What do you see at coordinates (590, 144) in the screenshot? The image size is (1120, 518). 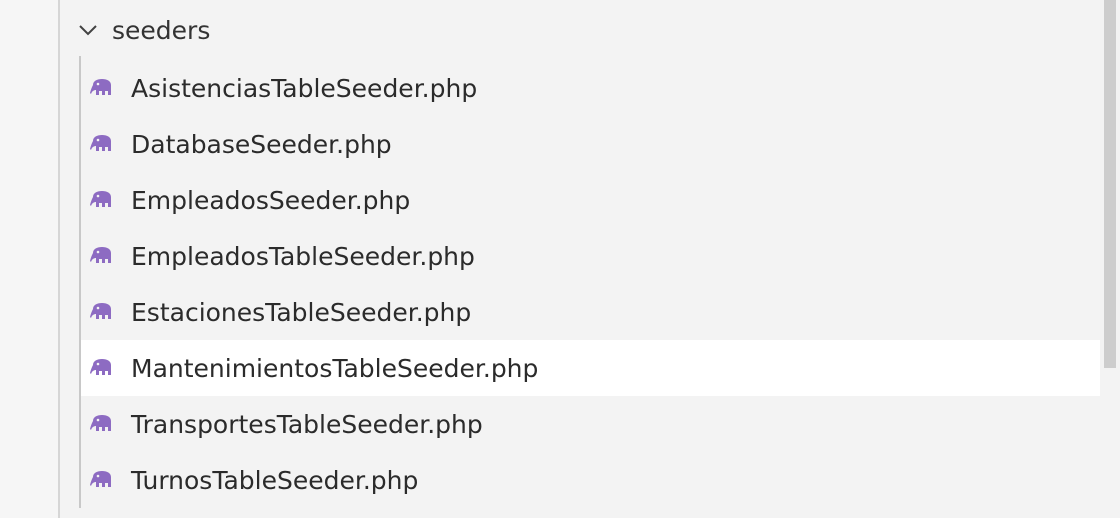 I see `file-item-databaseseeder: DatabaseSeeder.php` at bounding box center [590, 144].